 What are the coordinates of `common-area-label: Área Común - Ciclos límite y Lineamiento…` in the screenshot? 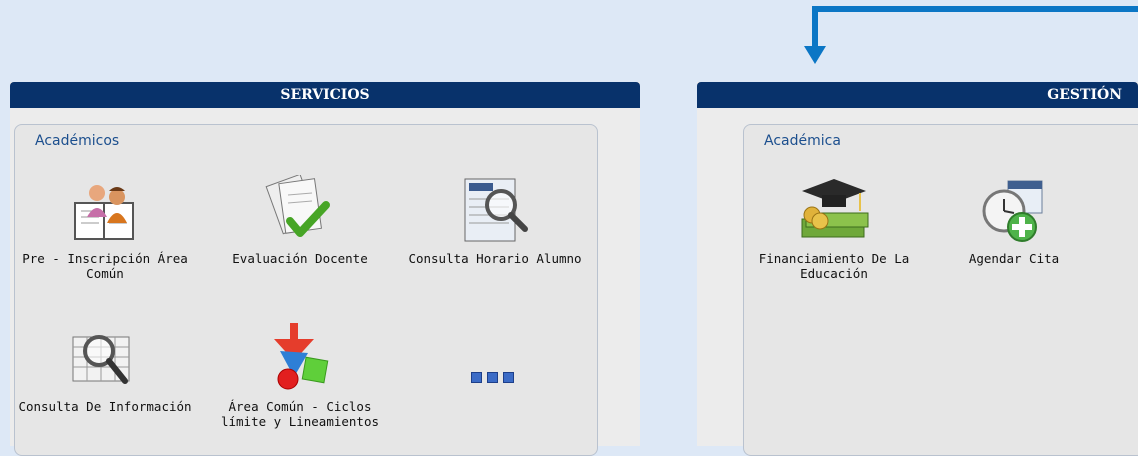 It's located at (300, 414).